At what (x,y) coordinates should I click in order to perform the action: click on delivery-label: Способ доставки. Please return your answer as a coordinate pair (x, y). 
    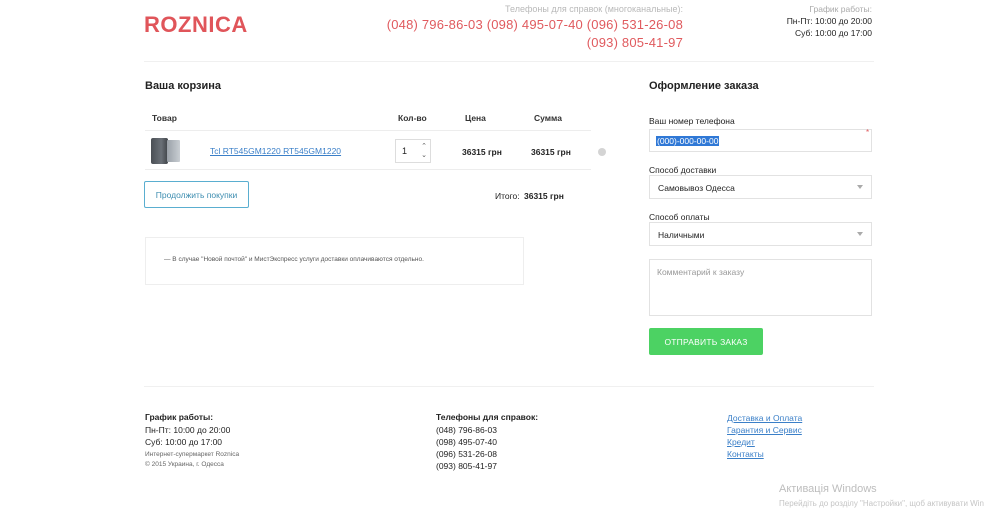
    Looking at the image, I should click on (683, 170).